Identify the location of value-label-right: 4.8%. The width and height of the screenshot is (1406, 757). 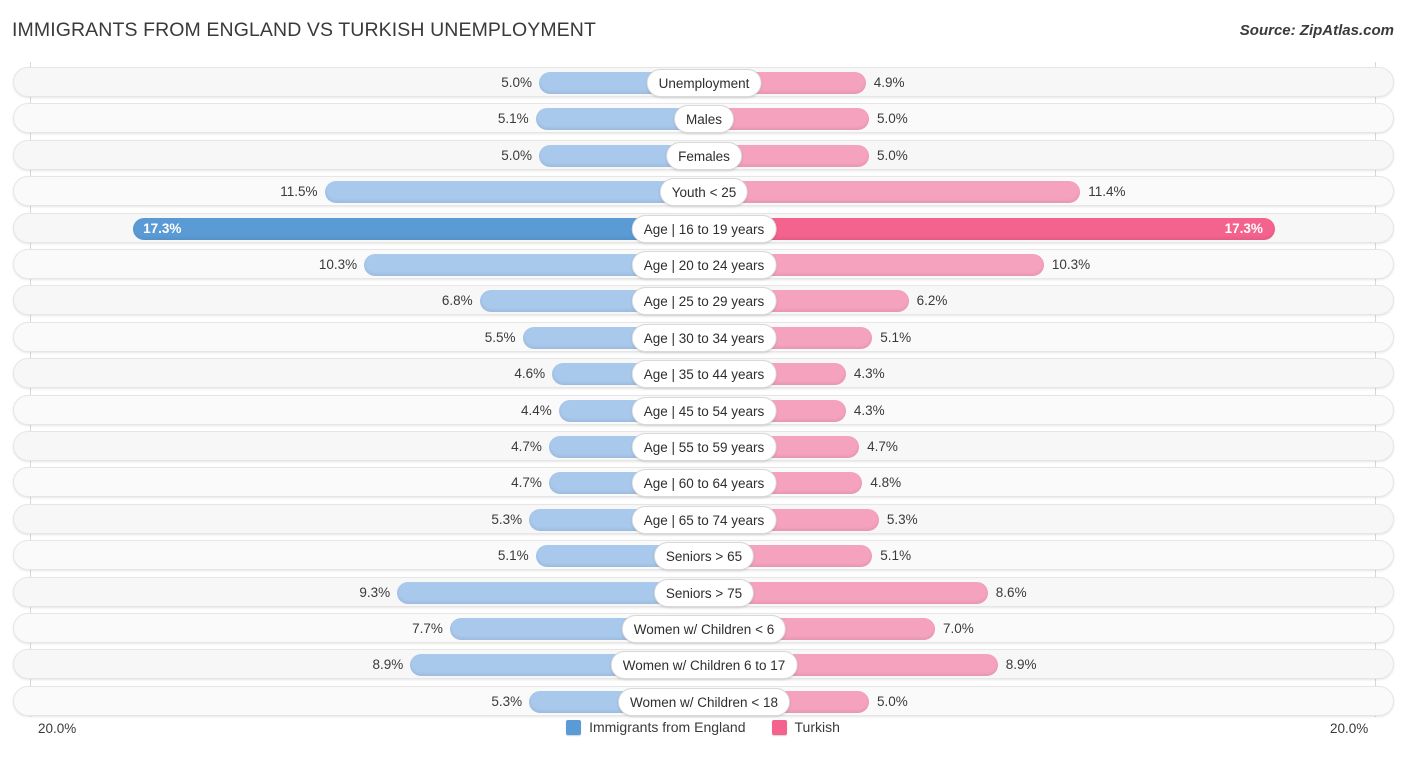
(886, 483).